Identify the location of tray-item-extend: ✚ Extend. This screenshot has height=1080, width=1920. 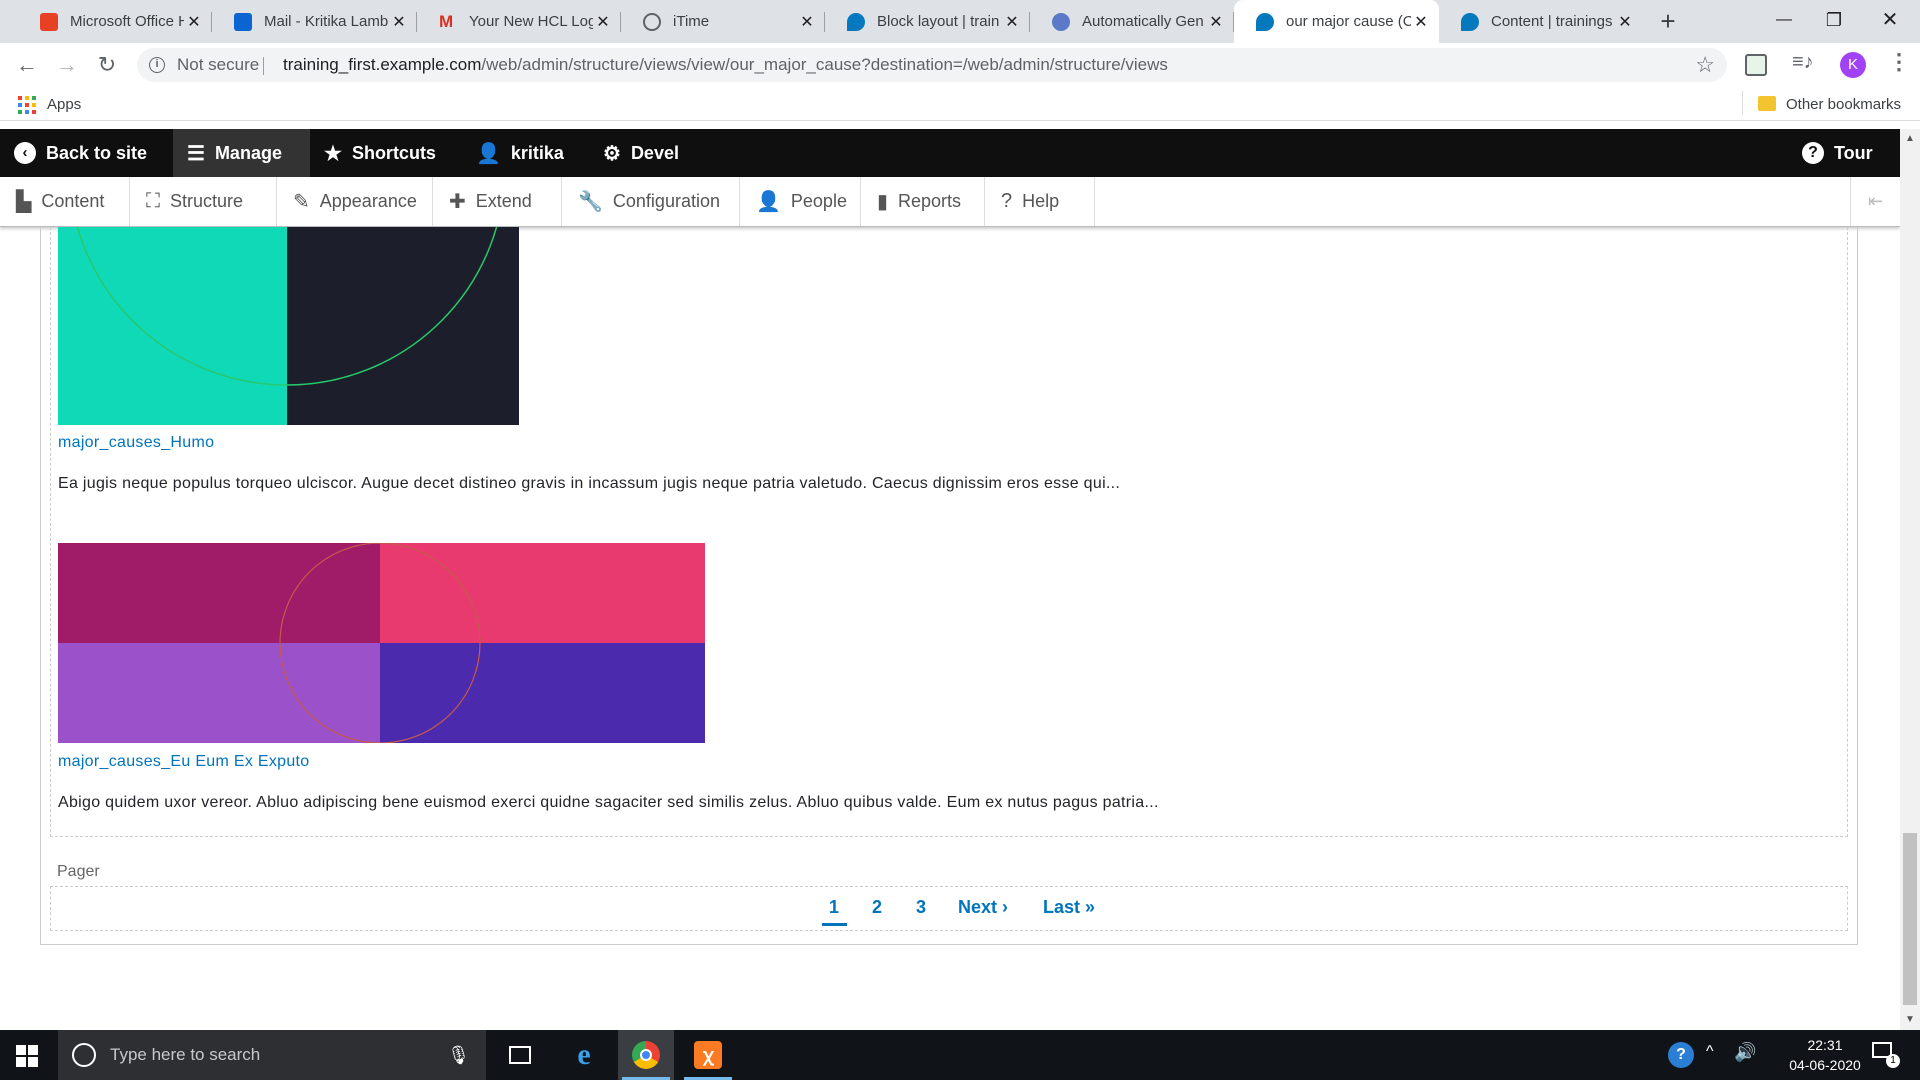
(497, 201).